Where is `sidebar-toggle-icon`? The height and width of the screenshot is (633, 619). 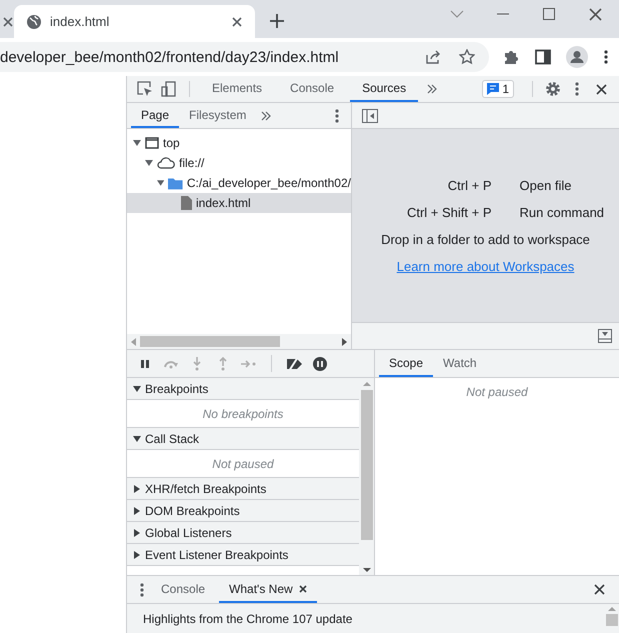 sidebar-toggle-icon is located at coordinates (370, 116).